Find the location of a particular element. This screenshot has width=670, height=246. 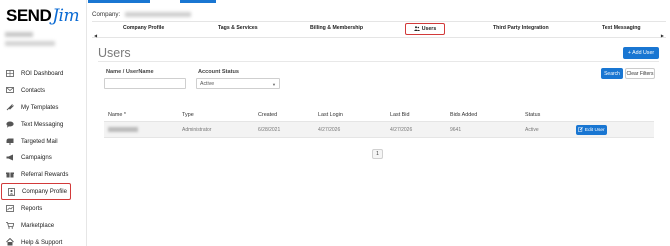

tab-third-party-integration: Third Party Integration is located at coordinates (521, 28).